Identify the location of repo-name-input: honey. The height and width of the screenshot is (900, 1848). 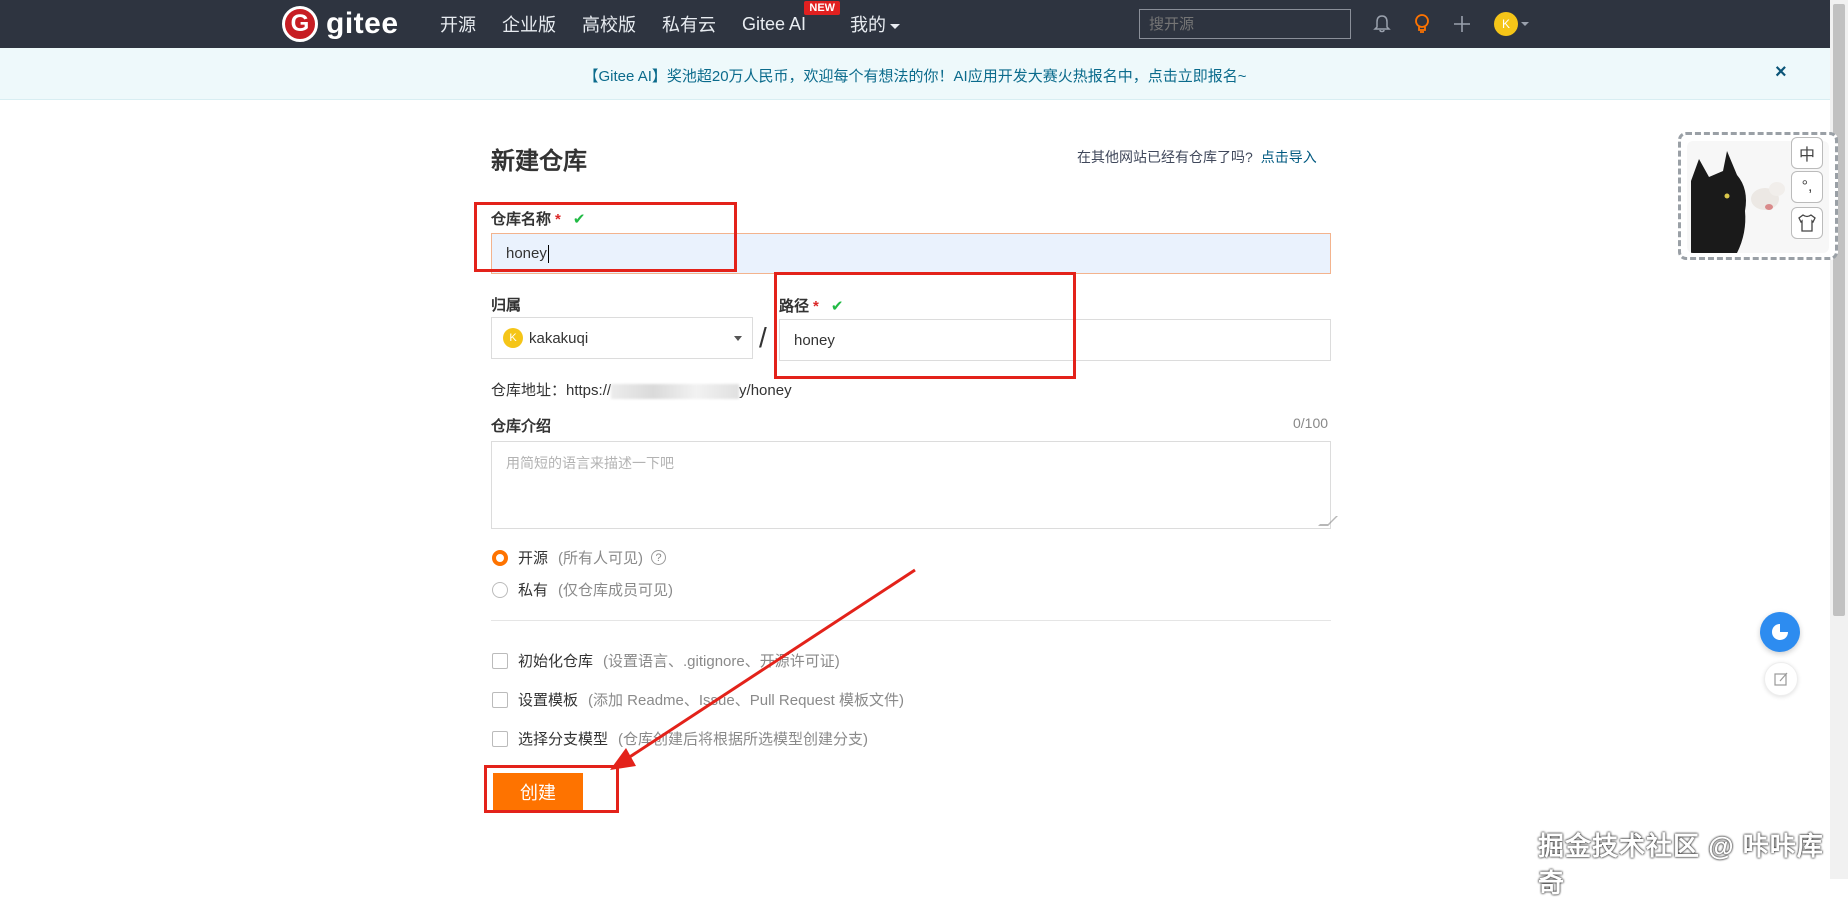
(911, 253).